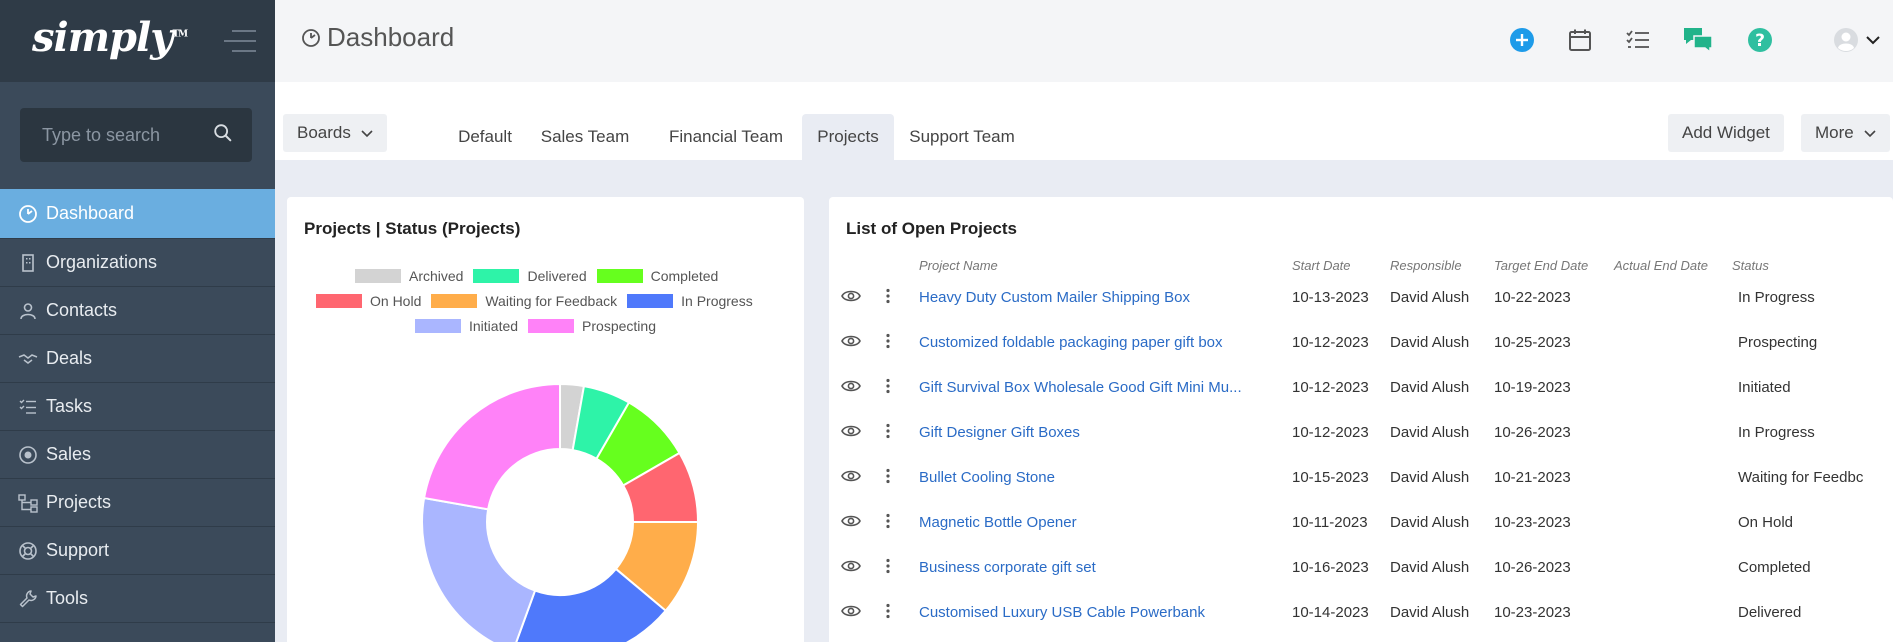 The image size is (1893, 642). Describe the element at coordinates (1062, 612) in the screenshot. I see `project-link: Customised Luxury USB Cable Powerbank` at that location.